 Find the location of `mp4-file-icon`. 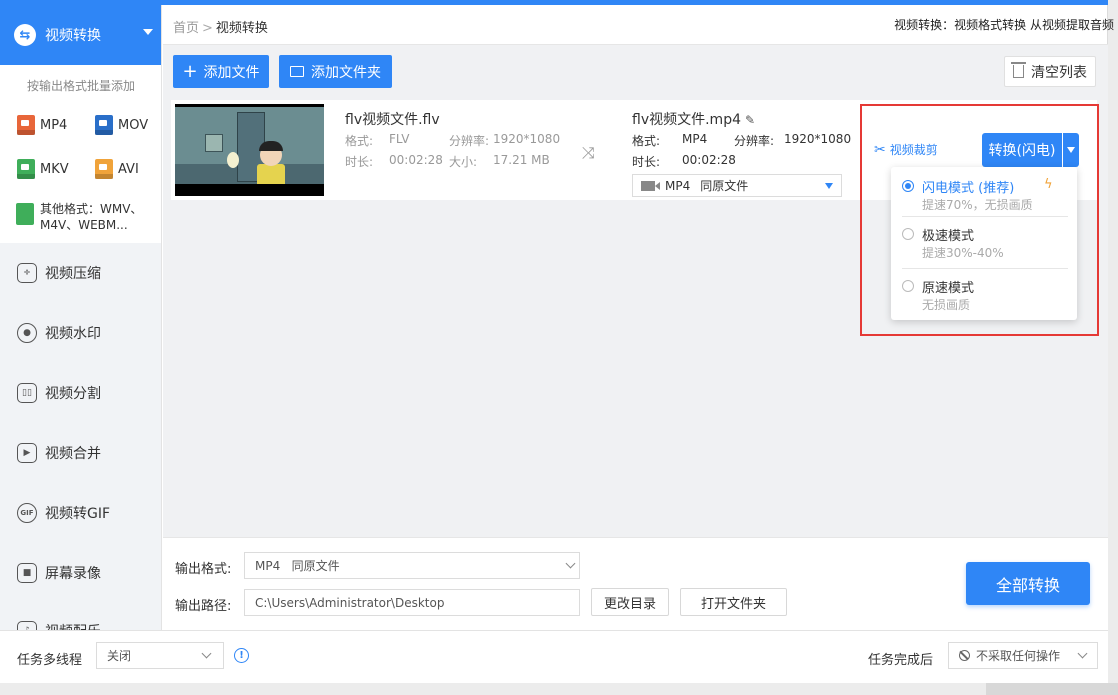

mp4-file-icon is located at coordinates (26, 125).